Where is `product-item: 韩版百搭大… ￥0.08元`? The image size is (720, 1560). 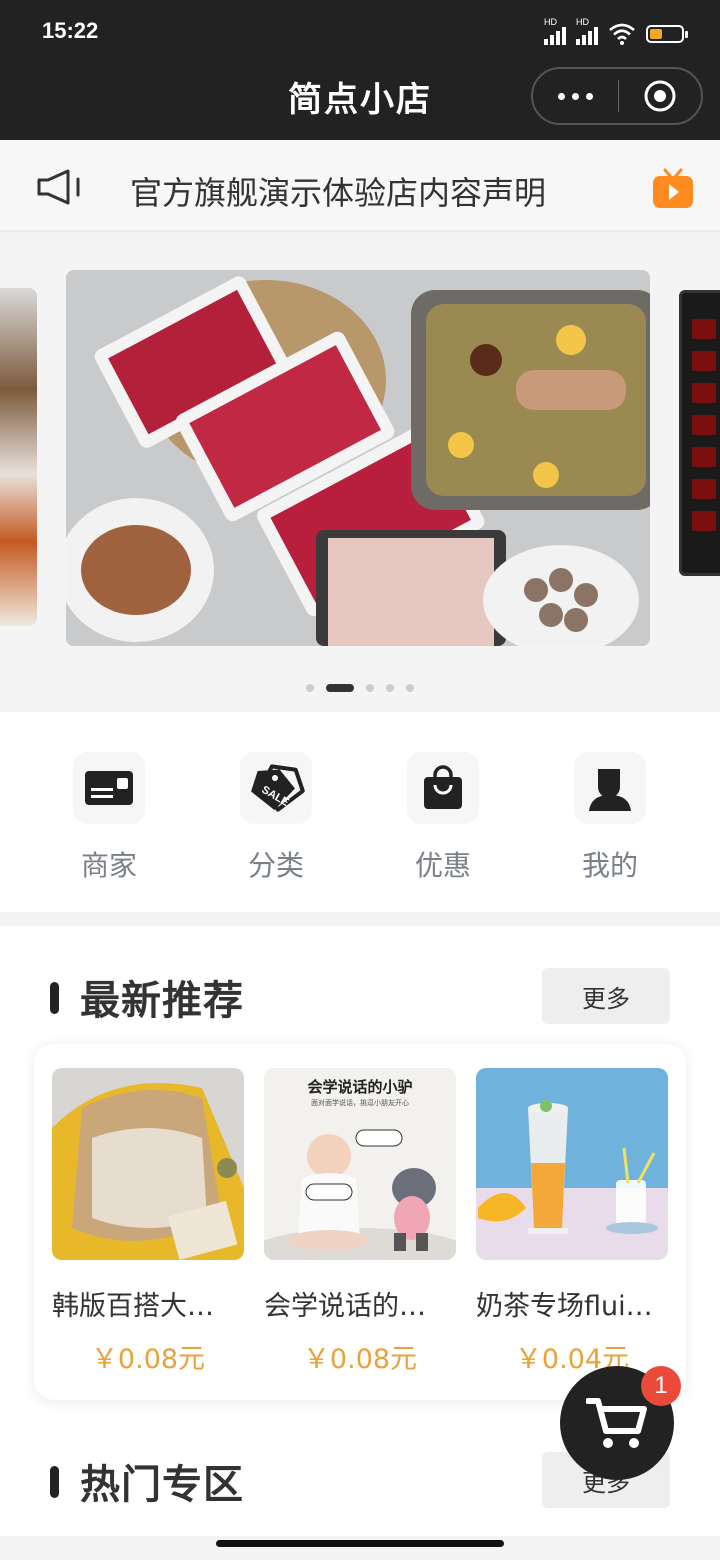 product-item: 韩版百搭大… ￥0.08元 is located at coordinates (148, 1222).